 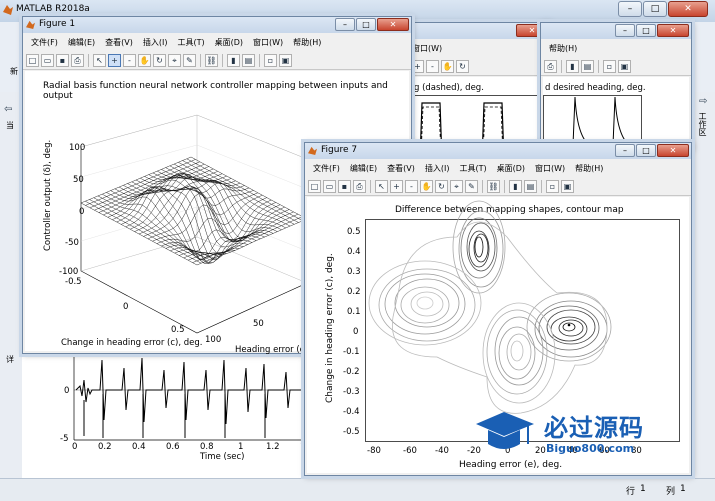 I want to click on back-arrow-icon: ⇦, so click(x=8, y=109).